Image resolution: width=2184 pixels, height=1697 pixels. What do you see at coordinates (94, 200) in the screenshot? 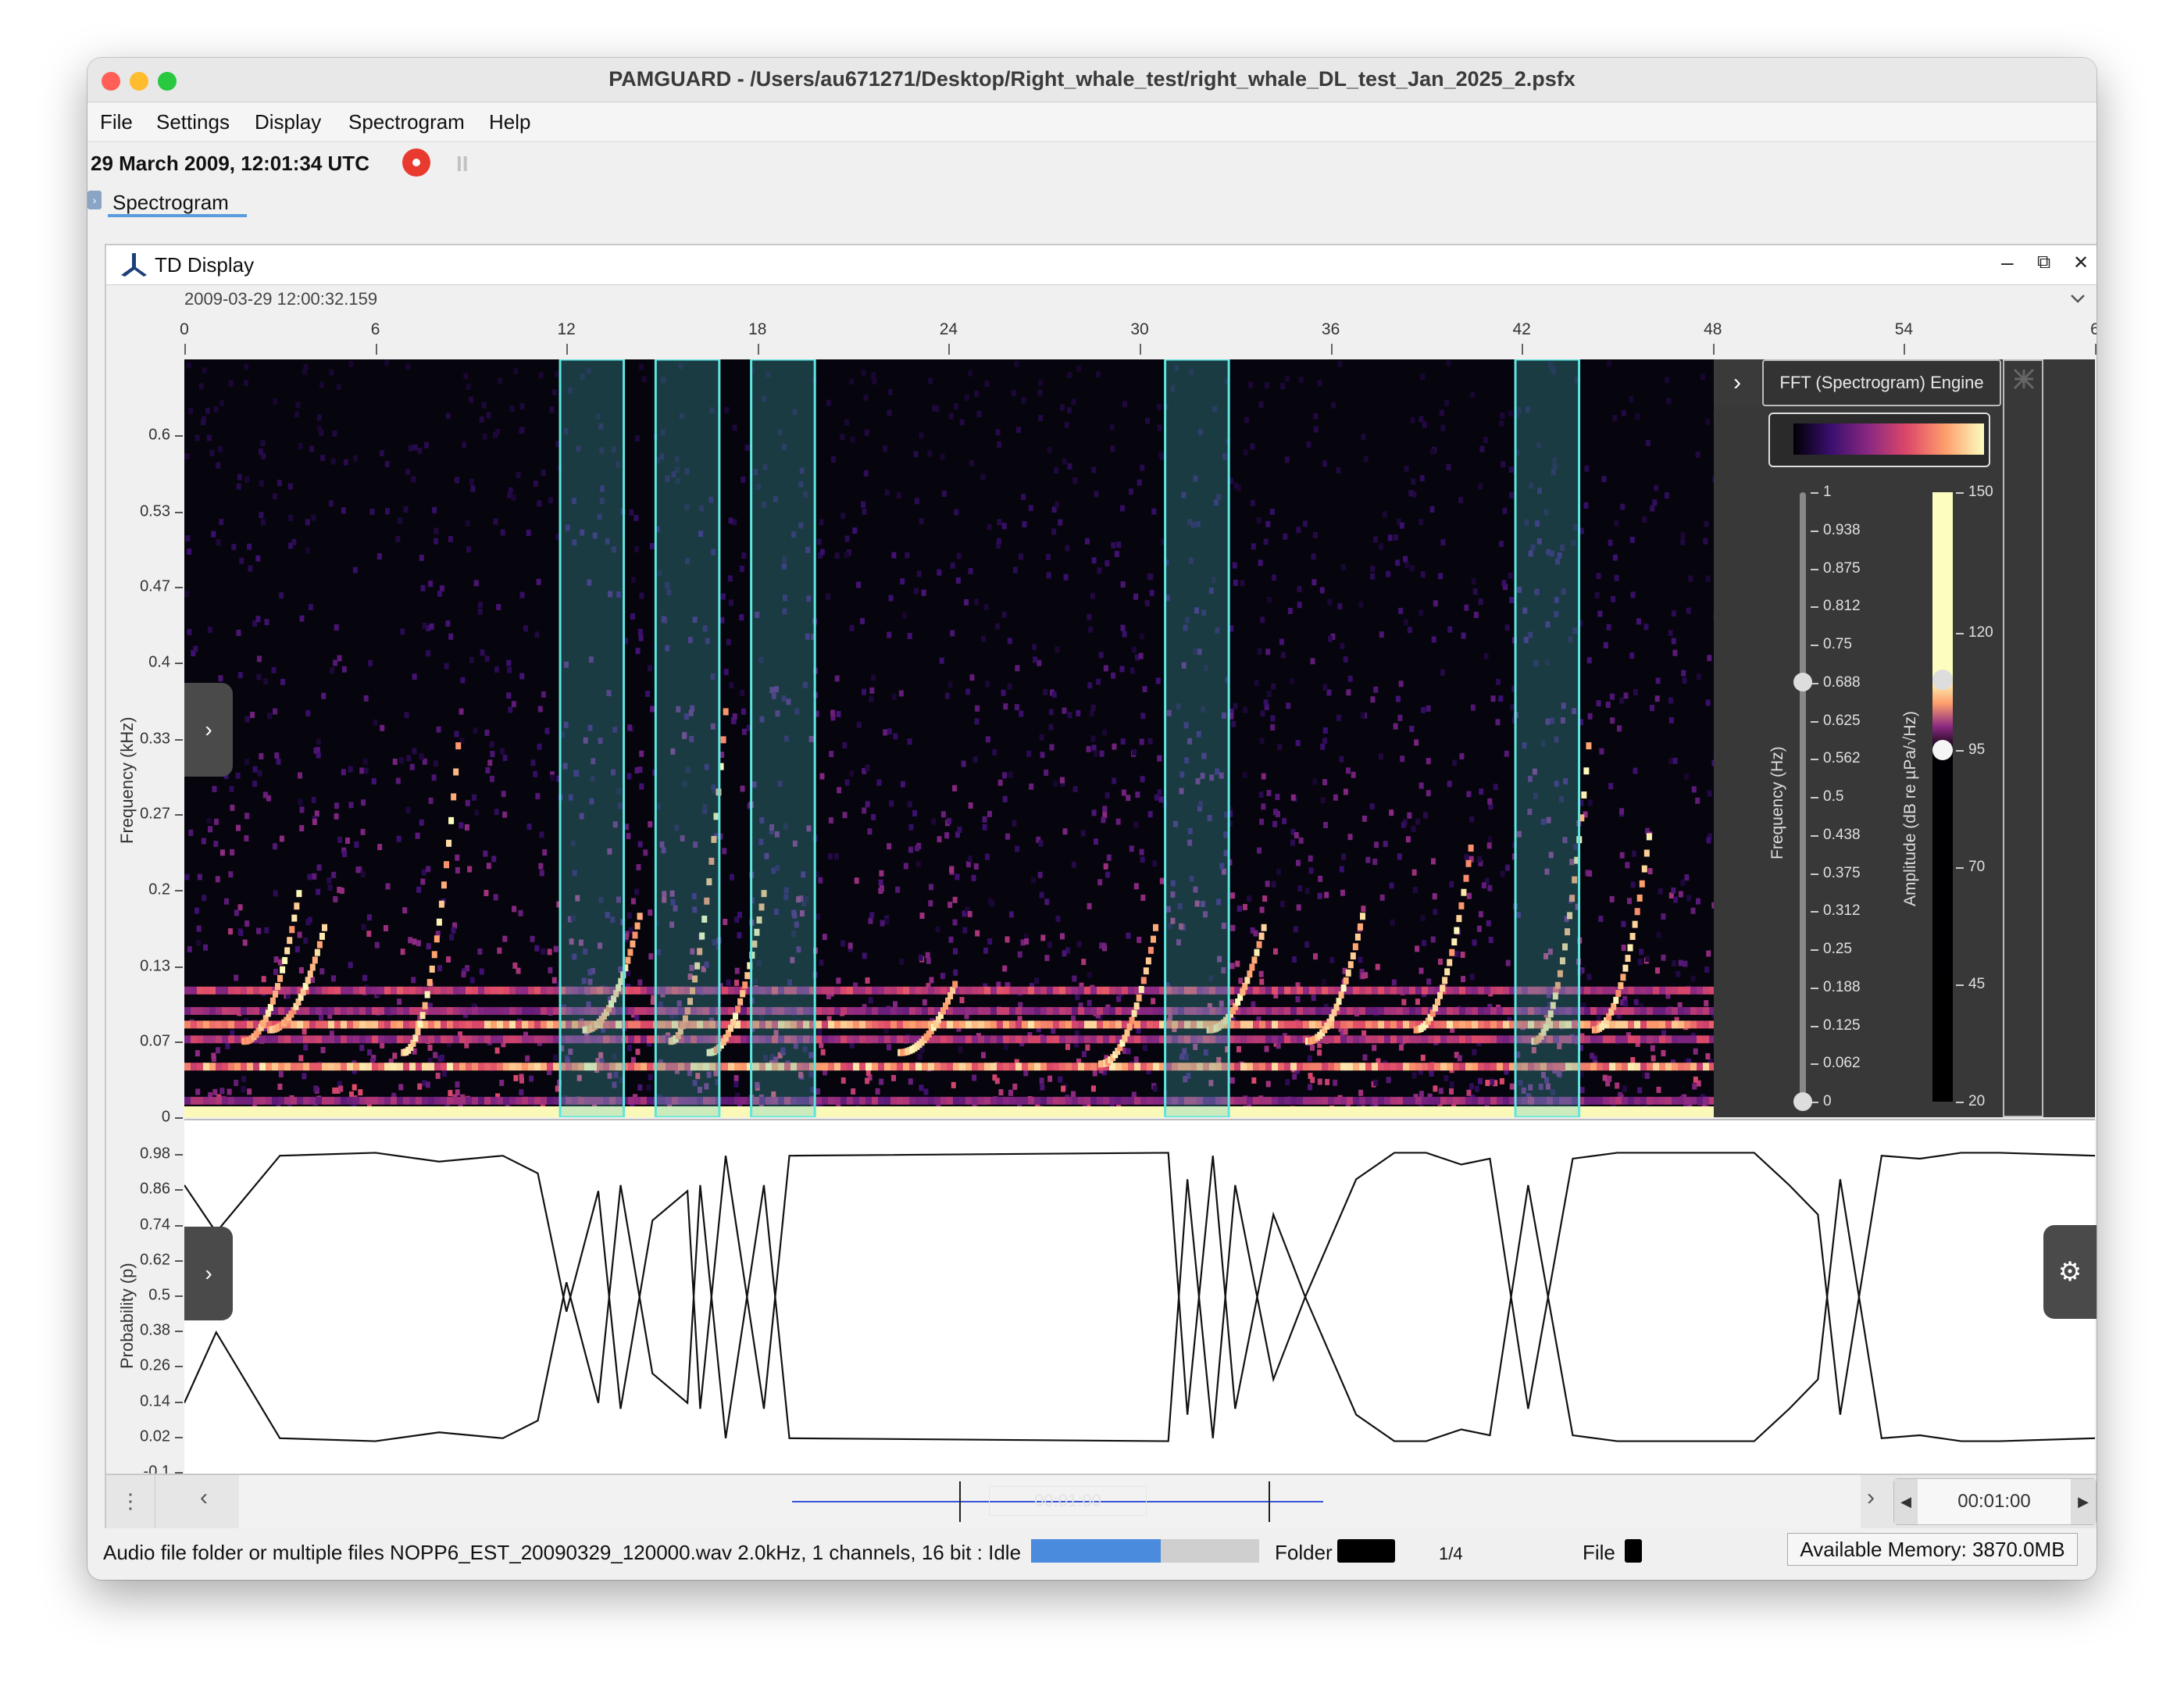
I see `tab-panel-toggle-icon: ›` at bounding box center [94, 200].